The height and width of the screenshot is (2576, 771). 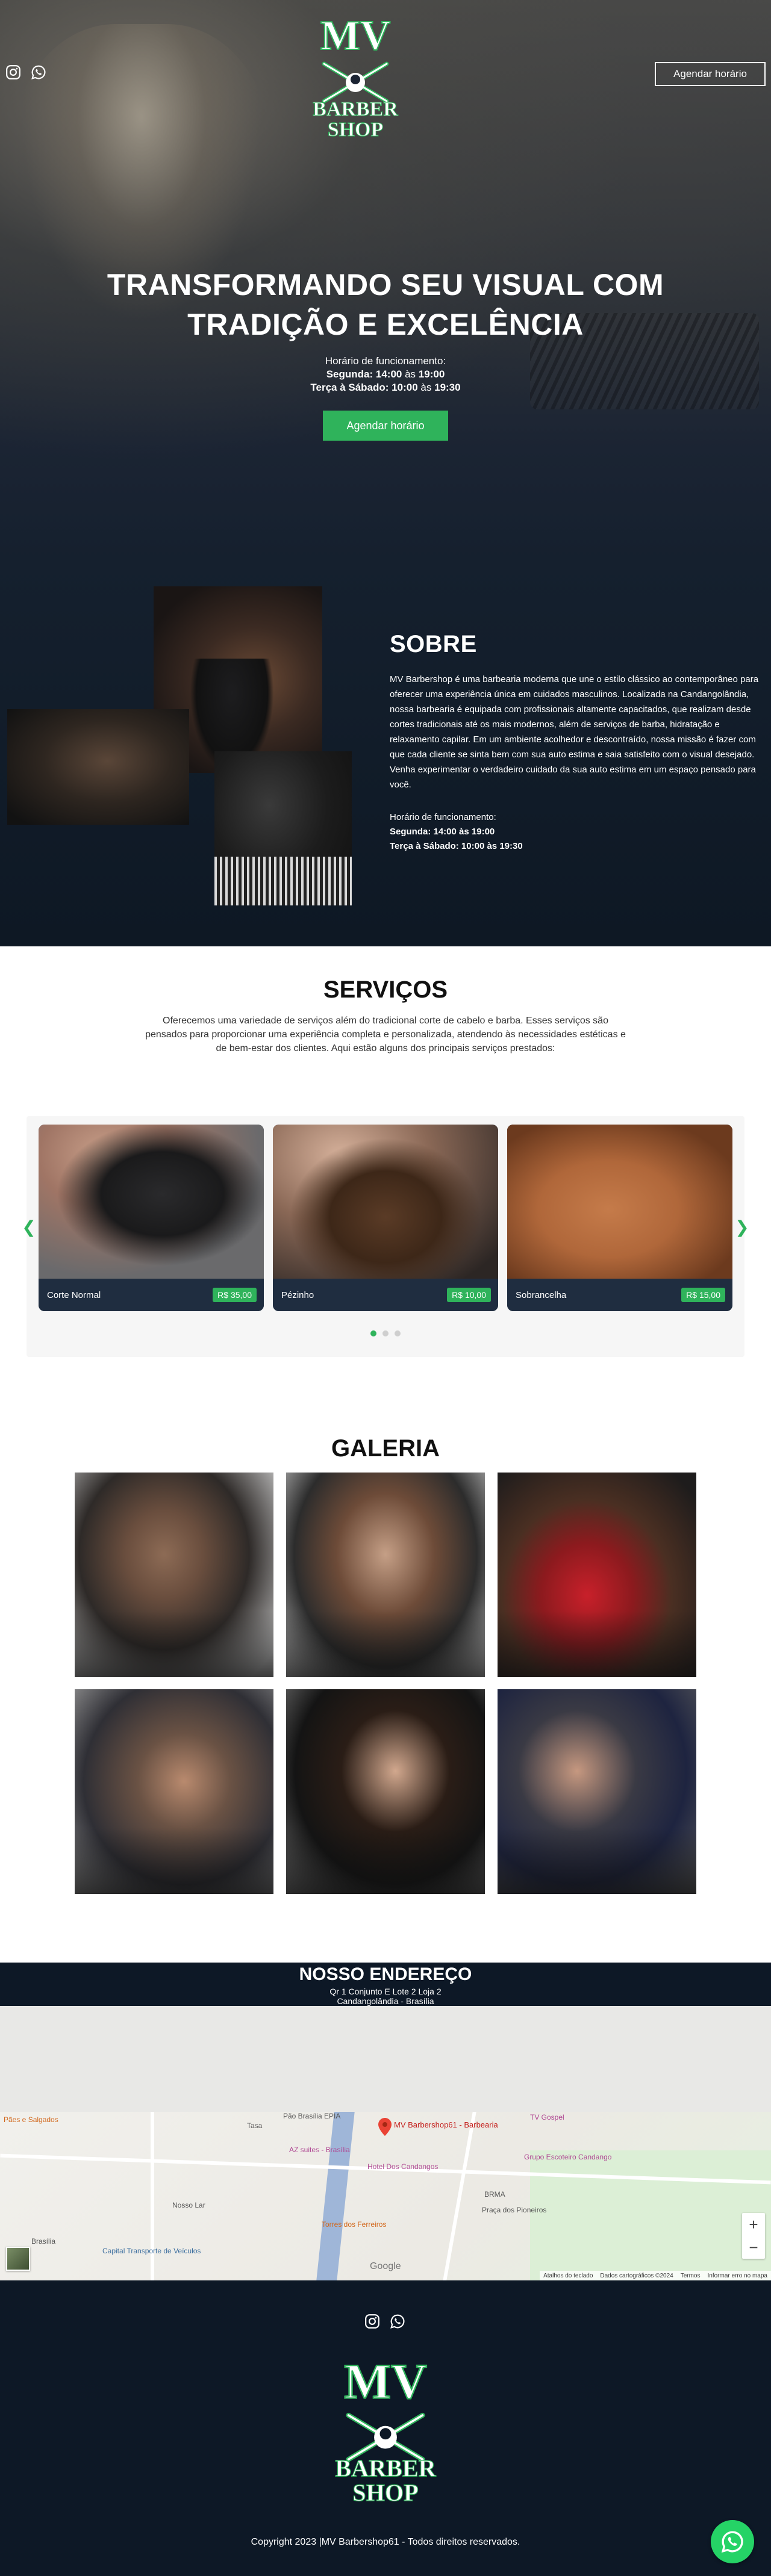 What do you see at coordinates (235, 1295) in the screenshot?
I see `service-price-badge: R$ 35,00` at bounding box center [235, 1295].